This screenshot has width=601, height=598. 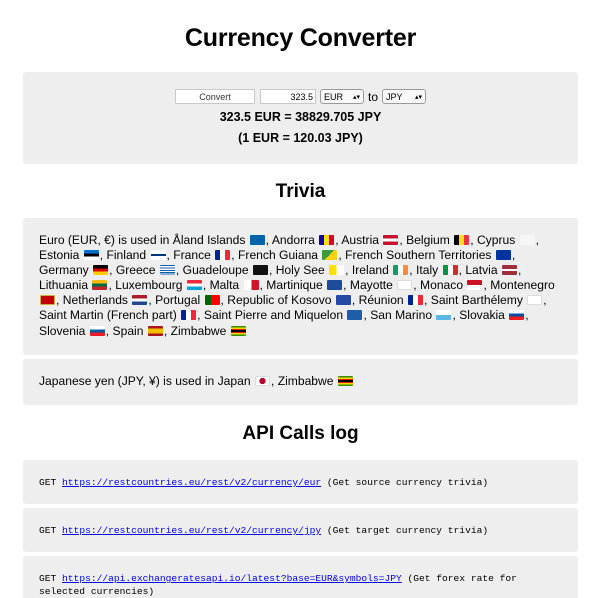 I want to click on to-currency-select: JPY ▴▾, so click(x=404, y=96).